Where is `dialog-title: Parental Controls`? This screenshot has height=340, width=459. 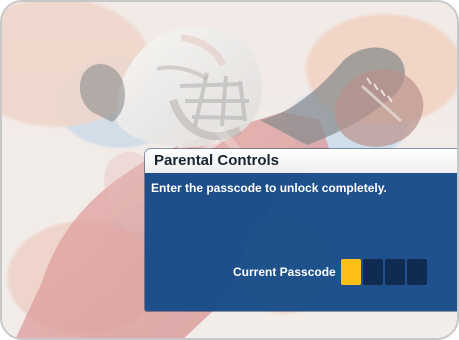 dialog-title: Parental Controls is located at coordinates (301, 161).